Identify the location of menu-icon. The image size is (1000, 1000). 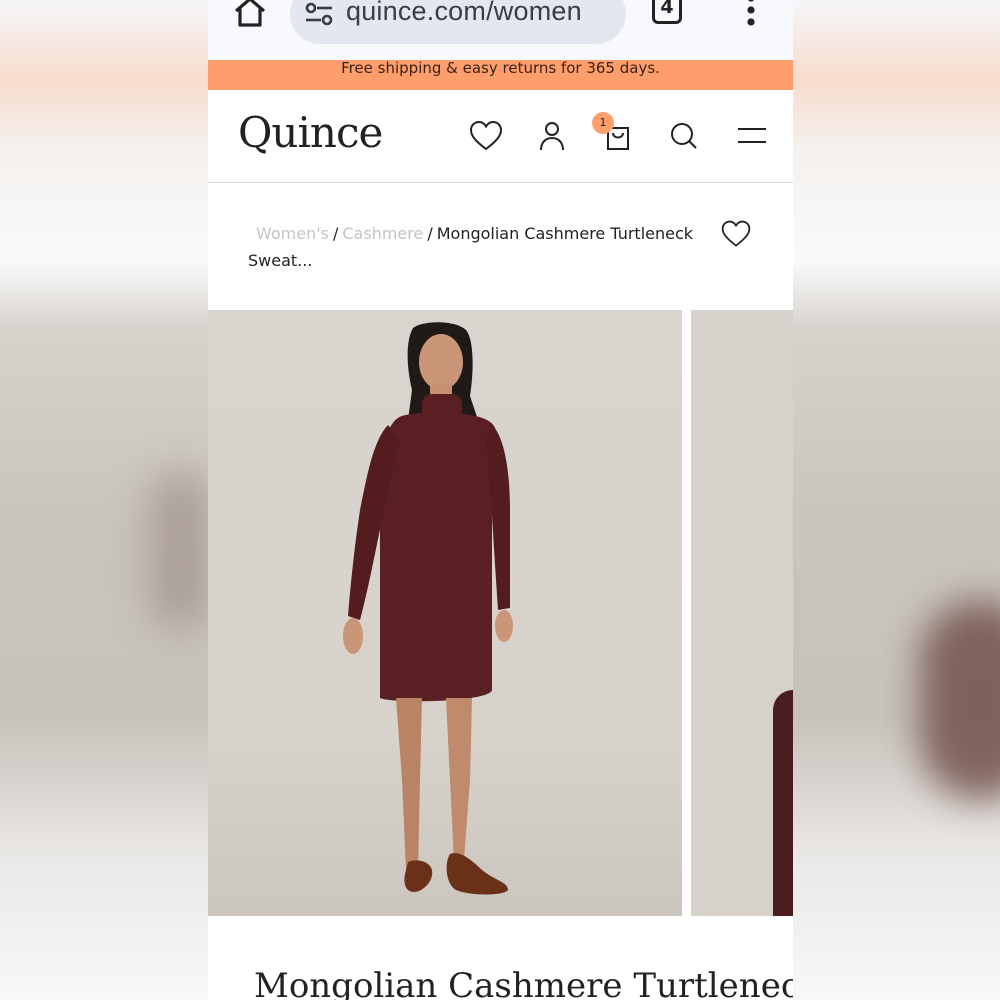
(752, 136).